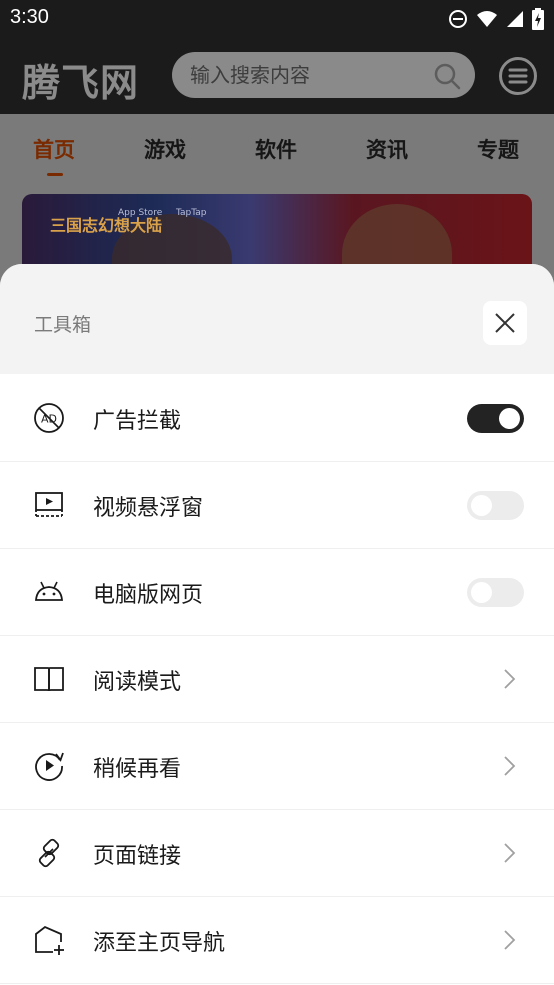 The width and height of the screenshot is (554, 985). What do you see at coordinates (29, 17) in the screenshot?
I see `status-time: 3:30` at bounding box center [29, 17].